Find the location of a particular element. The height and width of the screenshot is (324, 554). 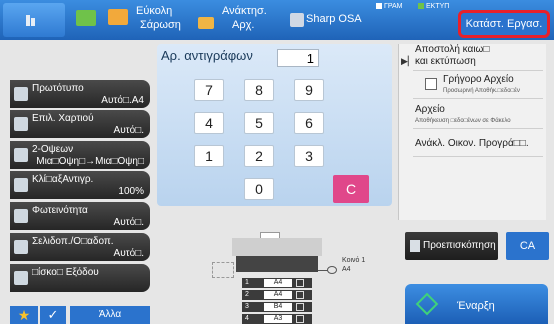

tray-1-size: A4 is located at coordinates (278, 283).